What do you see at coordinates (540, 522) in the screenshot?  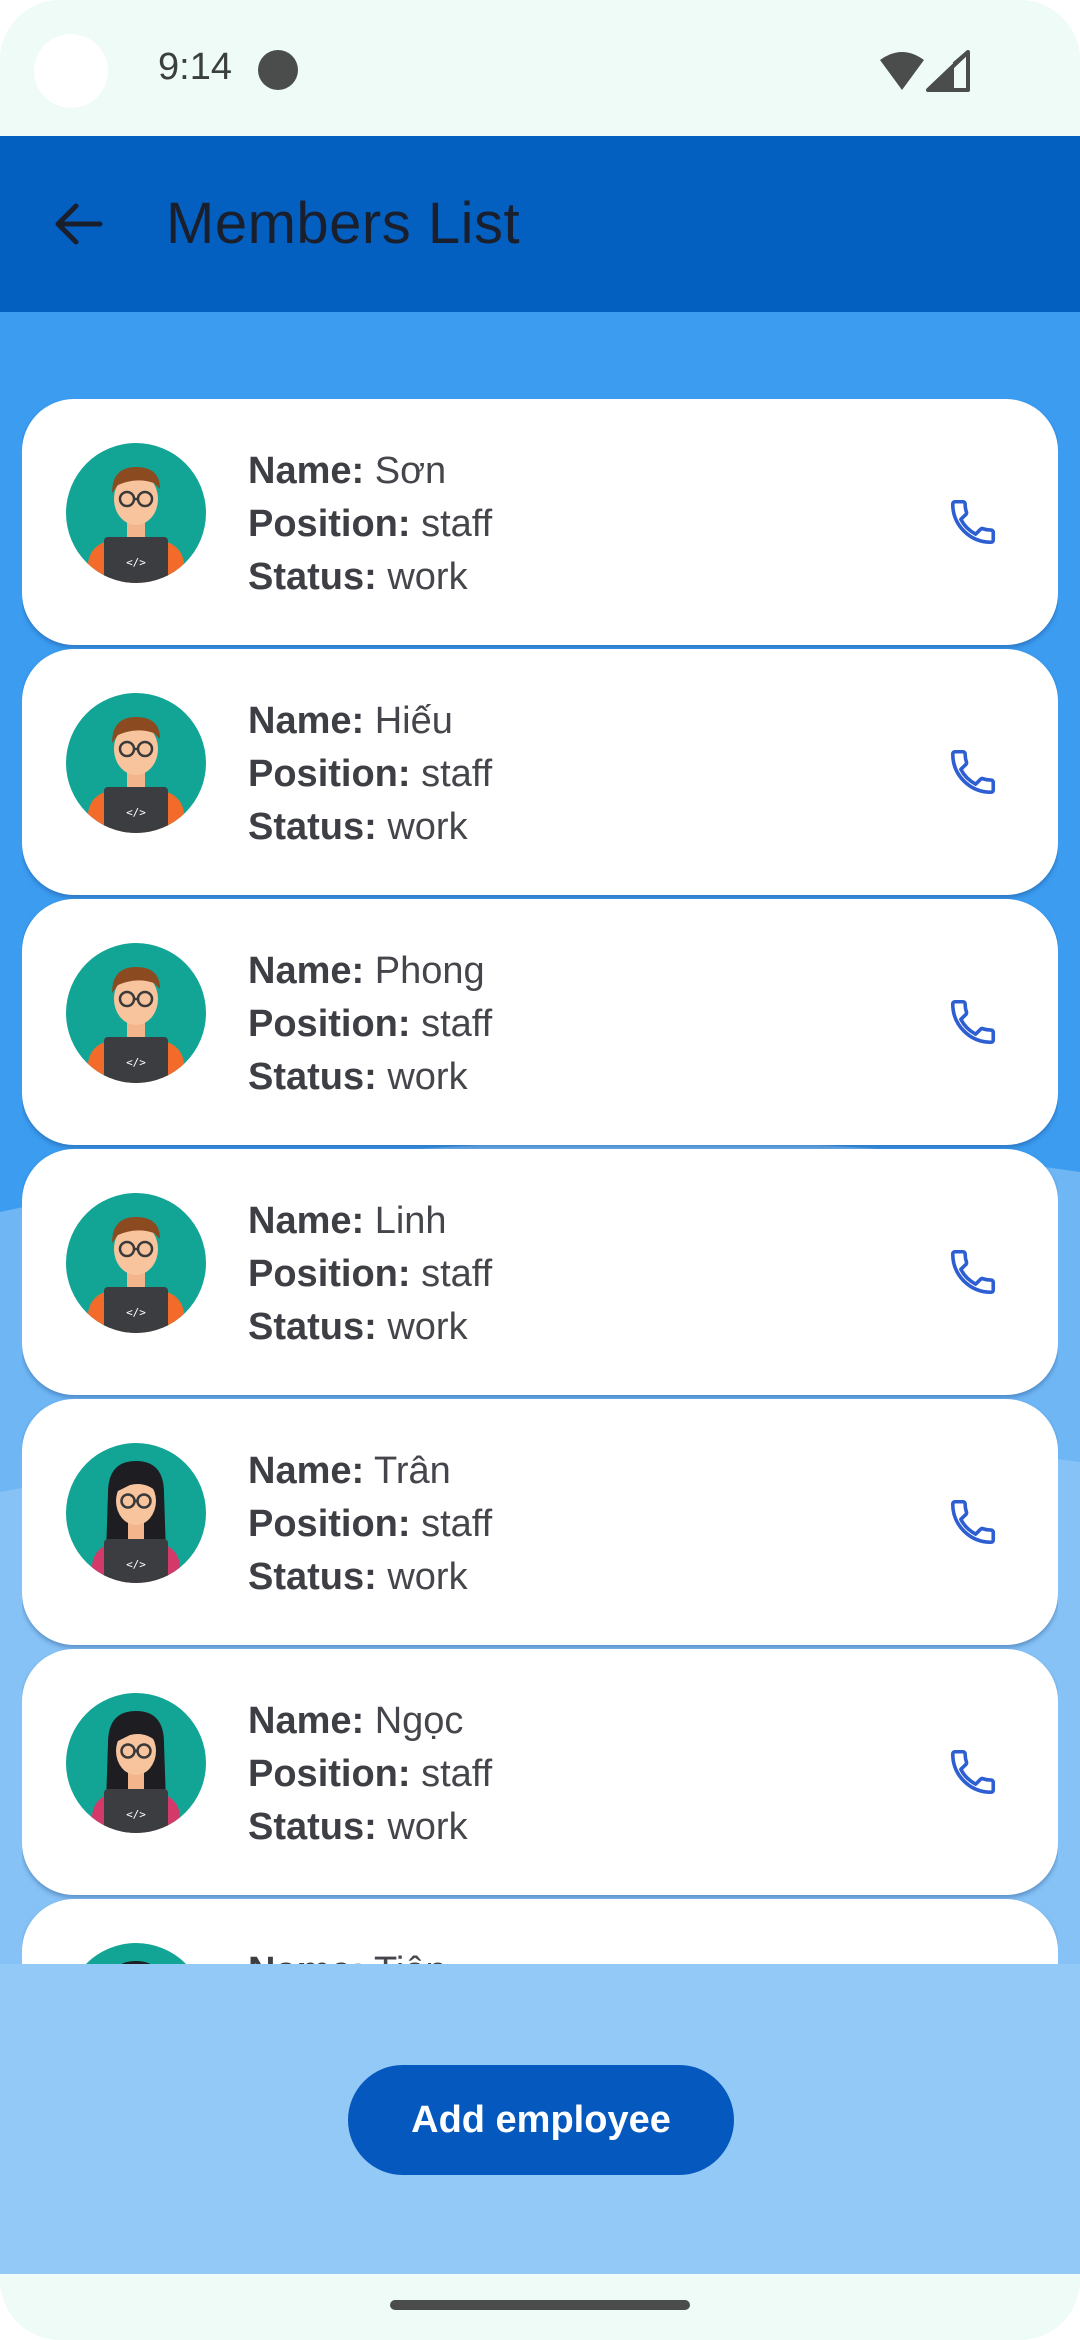 I see `member-card: </> Name: Sơn Position: staff Status: work` at bounding box center [540, 522].